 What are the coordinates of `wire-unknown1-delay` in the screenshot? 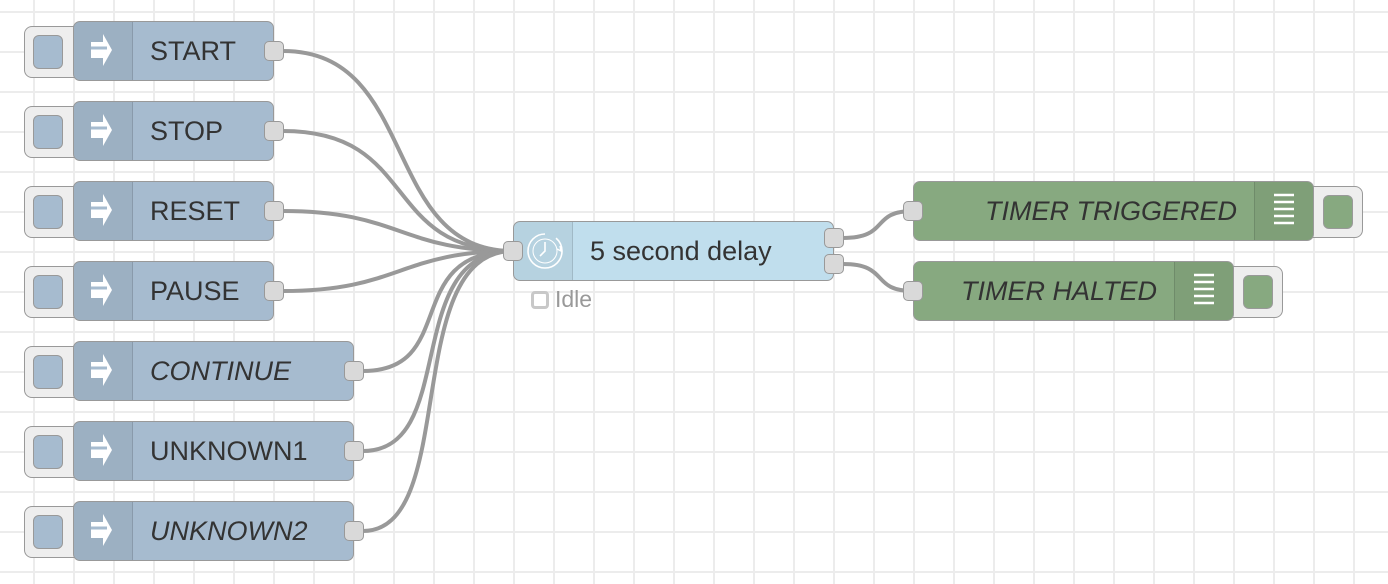 It's located at (438, 351).